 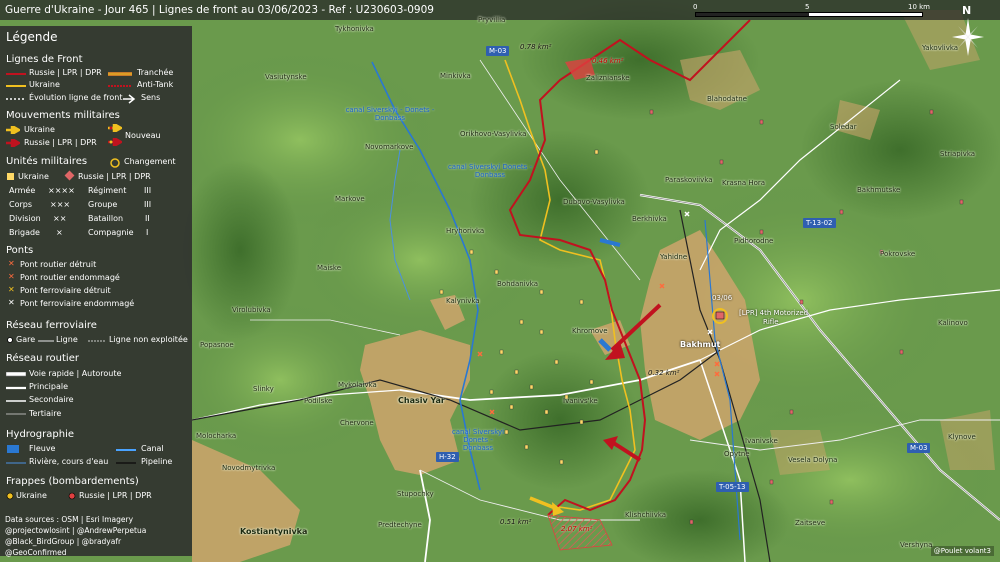 I want to click on unit-row-symbol: ×××, so click(x=60, y=204).